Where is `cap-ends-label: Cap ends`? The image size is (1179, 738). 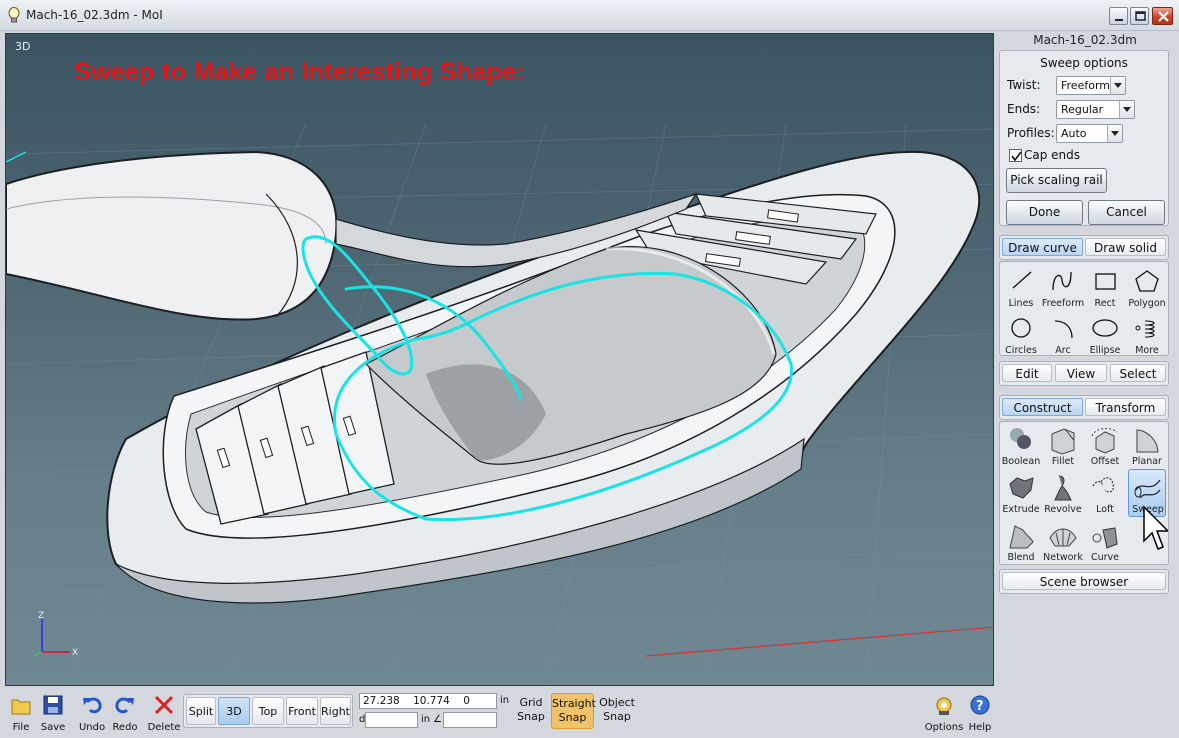 cap-ends-label: Cap ends is located at coordinates (1052, 155).